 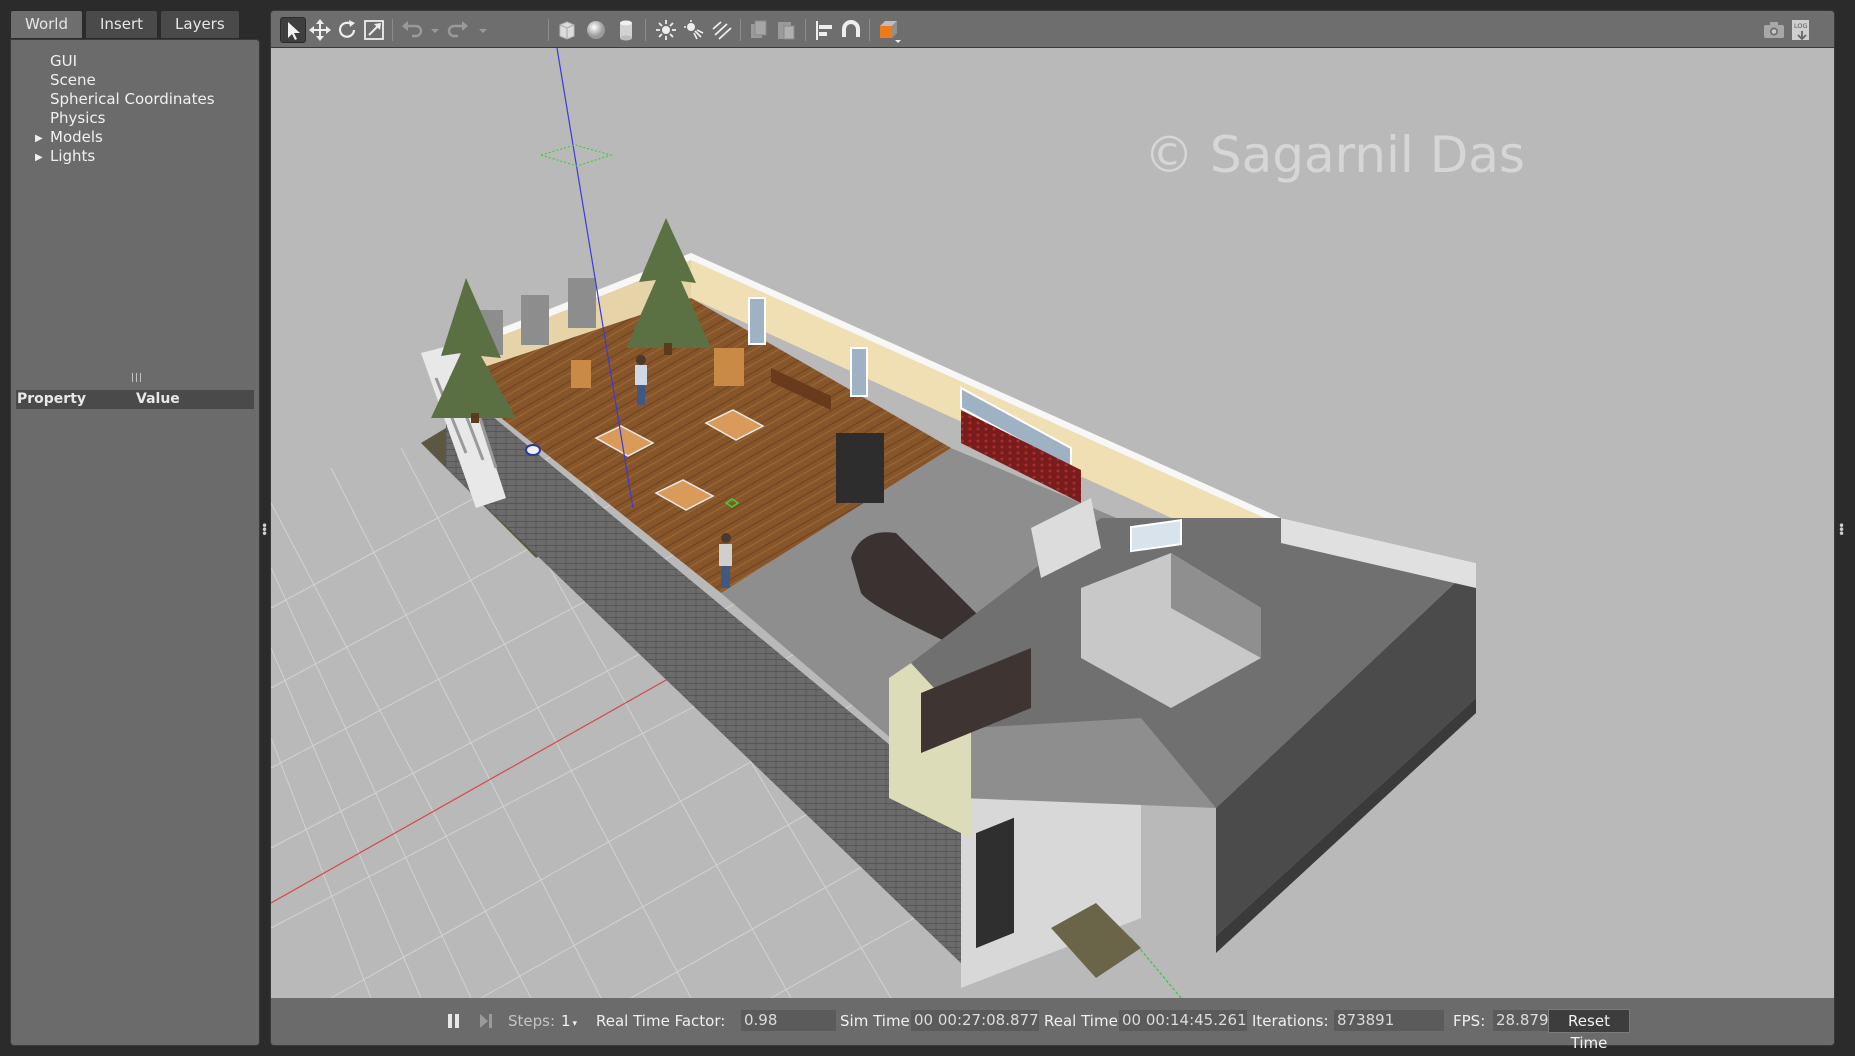 I want to click on spinner-arrow-icon: ▾, so click(x=575, y=1024).